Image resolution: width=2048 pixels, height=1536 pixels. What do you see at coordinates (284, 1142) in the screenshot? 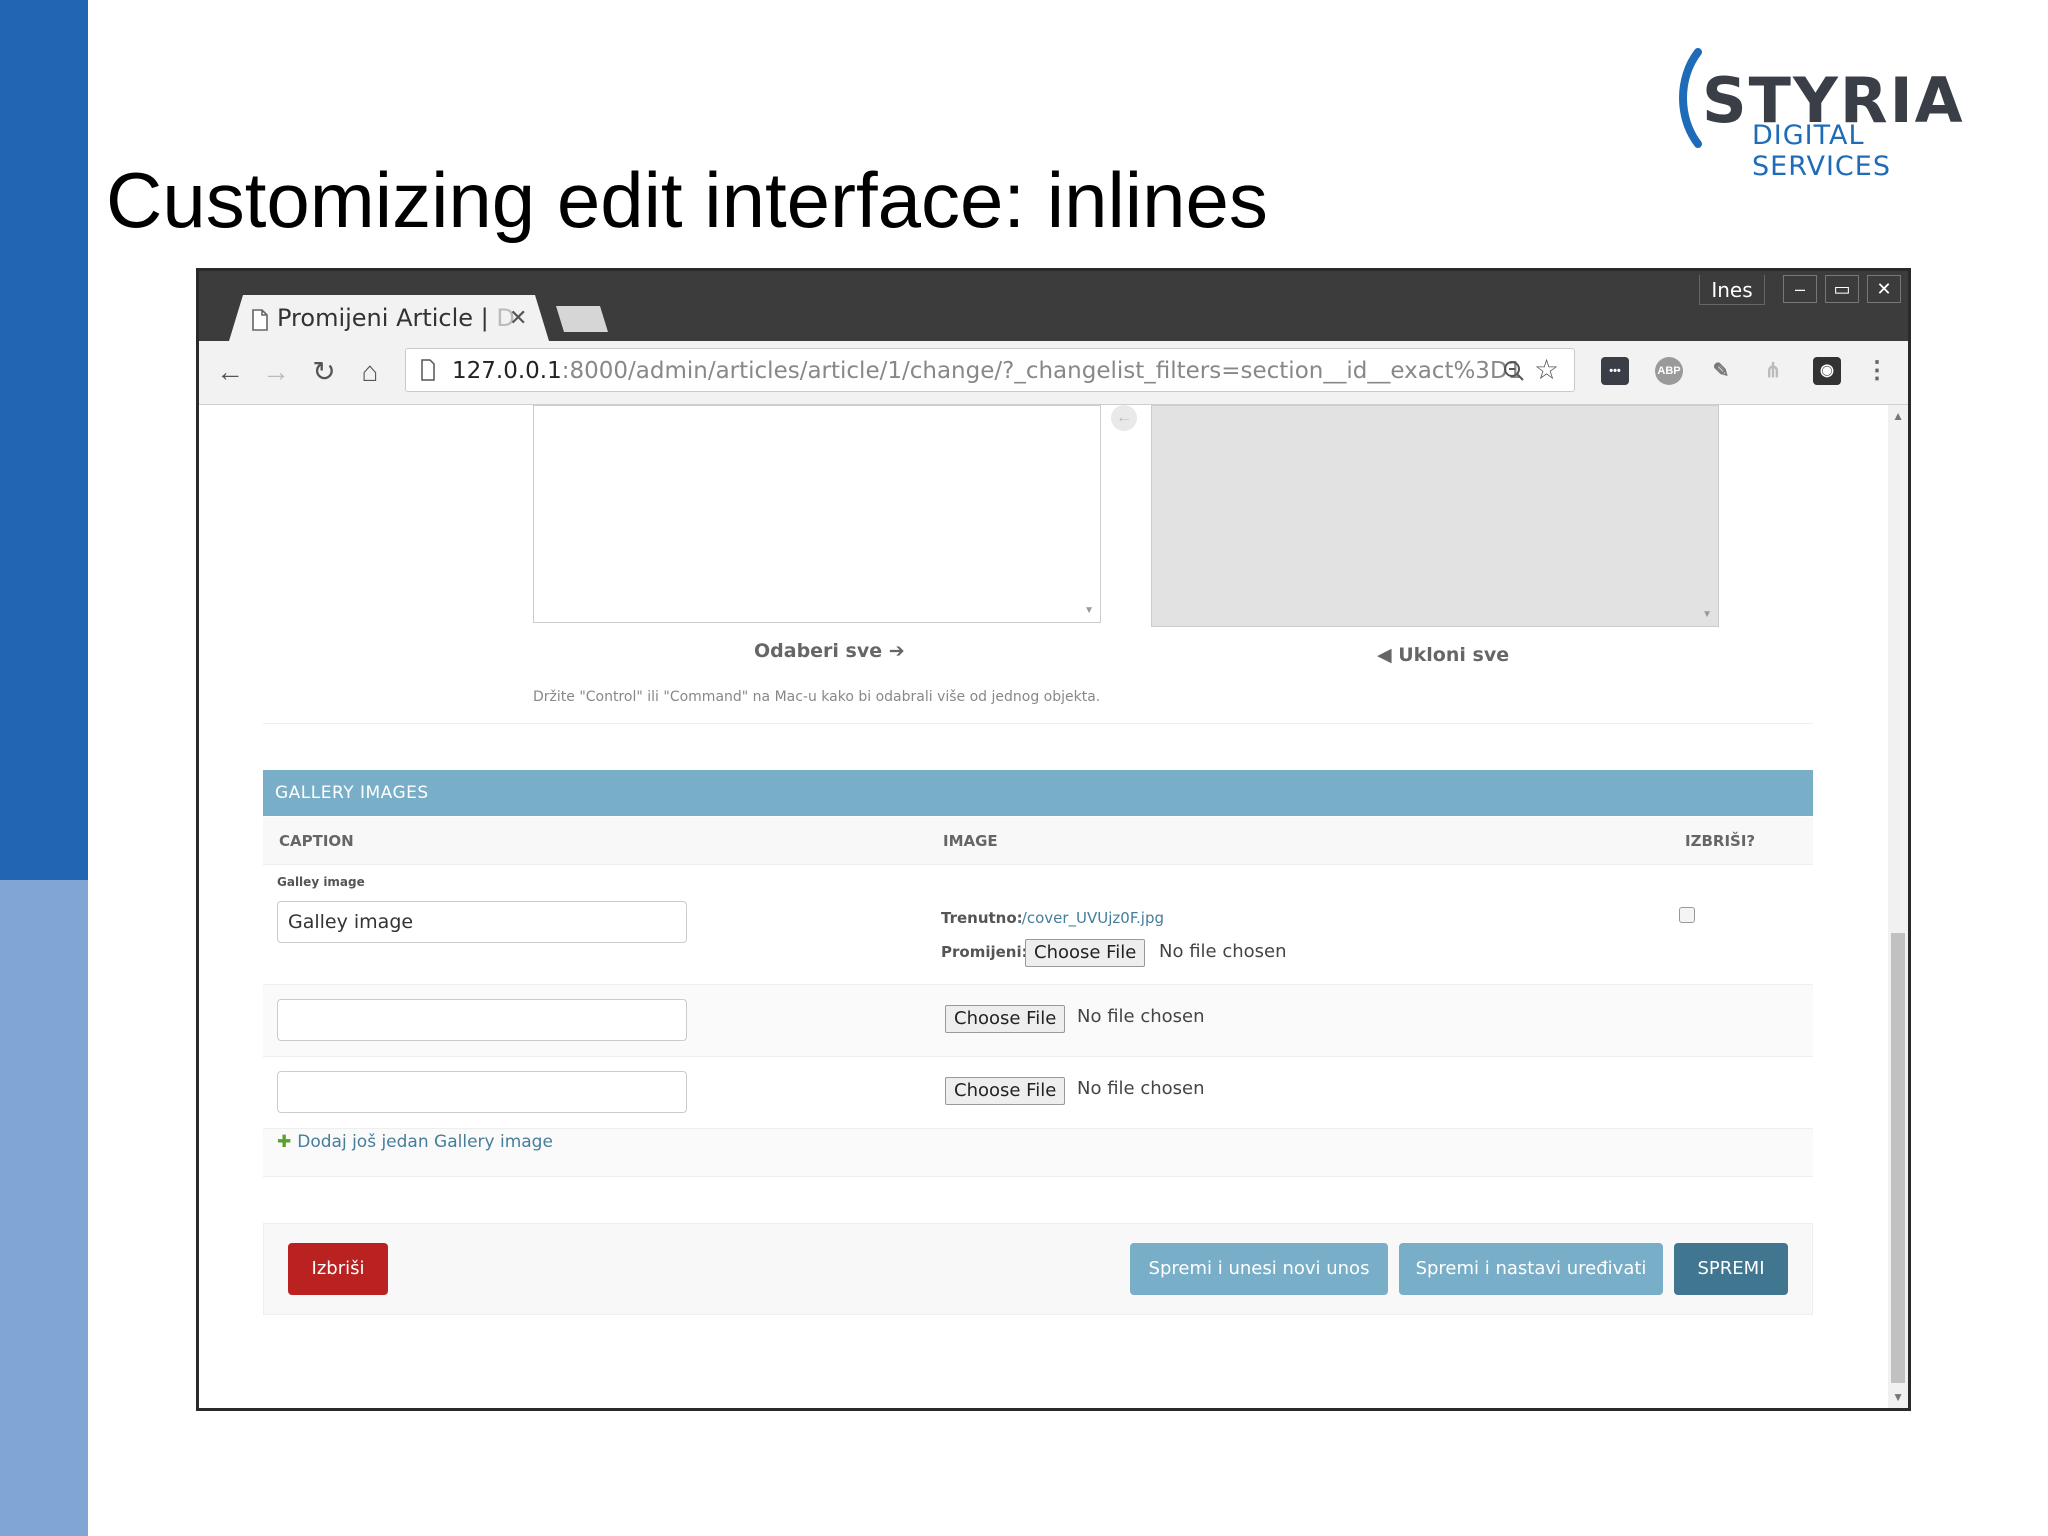
I see `plus-icon: ✚` at bounding box center [284, 1142].